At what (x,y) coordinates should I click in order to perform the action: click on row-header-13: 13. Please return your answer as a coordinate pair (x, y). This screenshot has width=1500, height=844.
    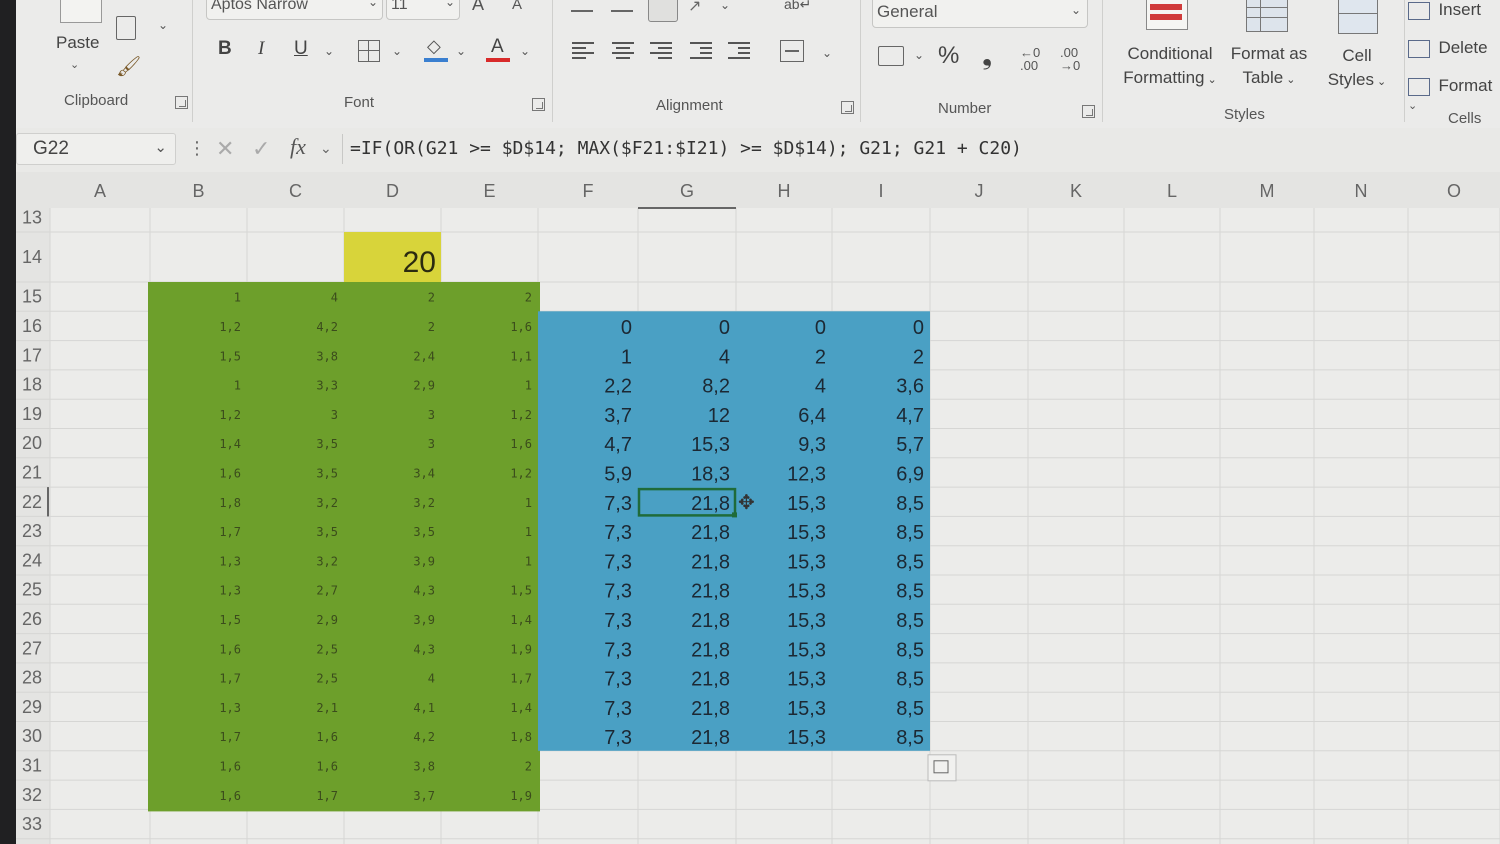
    Looking at the image, I should click on (32, 218).